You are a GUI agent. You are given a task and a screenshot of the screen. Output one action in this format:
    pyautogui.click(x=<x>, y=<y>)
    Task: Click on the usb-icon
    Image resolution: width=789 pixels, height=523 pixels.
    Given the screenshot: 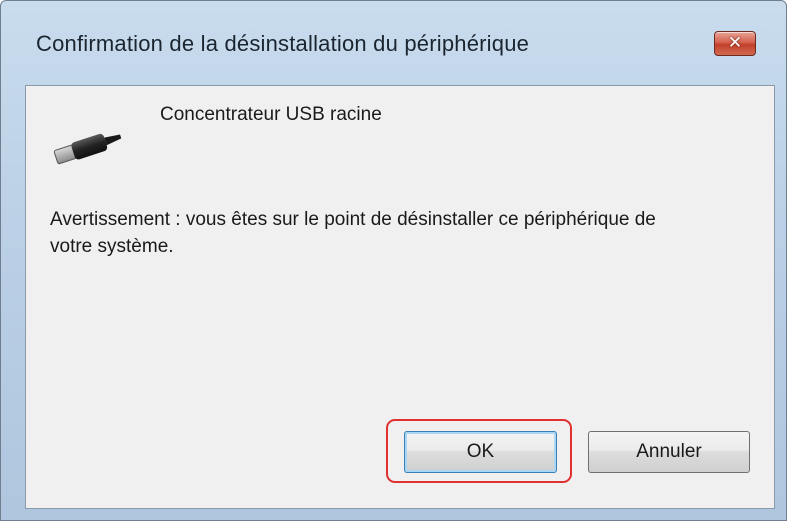 What is the action you would take?
    pyautogui.click(x=88, y=146)
    